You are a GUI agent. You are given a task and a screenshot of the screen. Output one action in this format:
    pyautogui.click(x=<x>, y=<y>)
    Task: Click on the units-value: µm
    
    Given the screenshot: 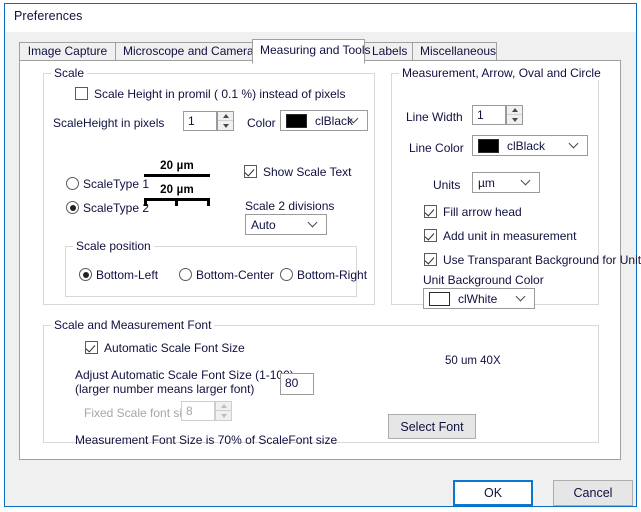 What is the action you would take?
    pyautogui.click(x=486, y=182)
    